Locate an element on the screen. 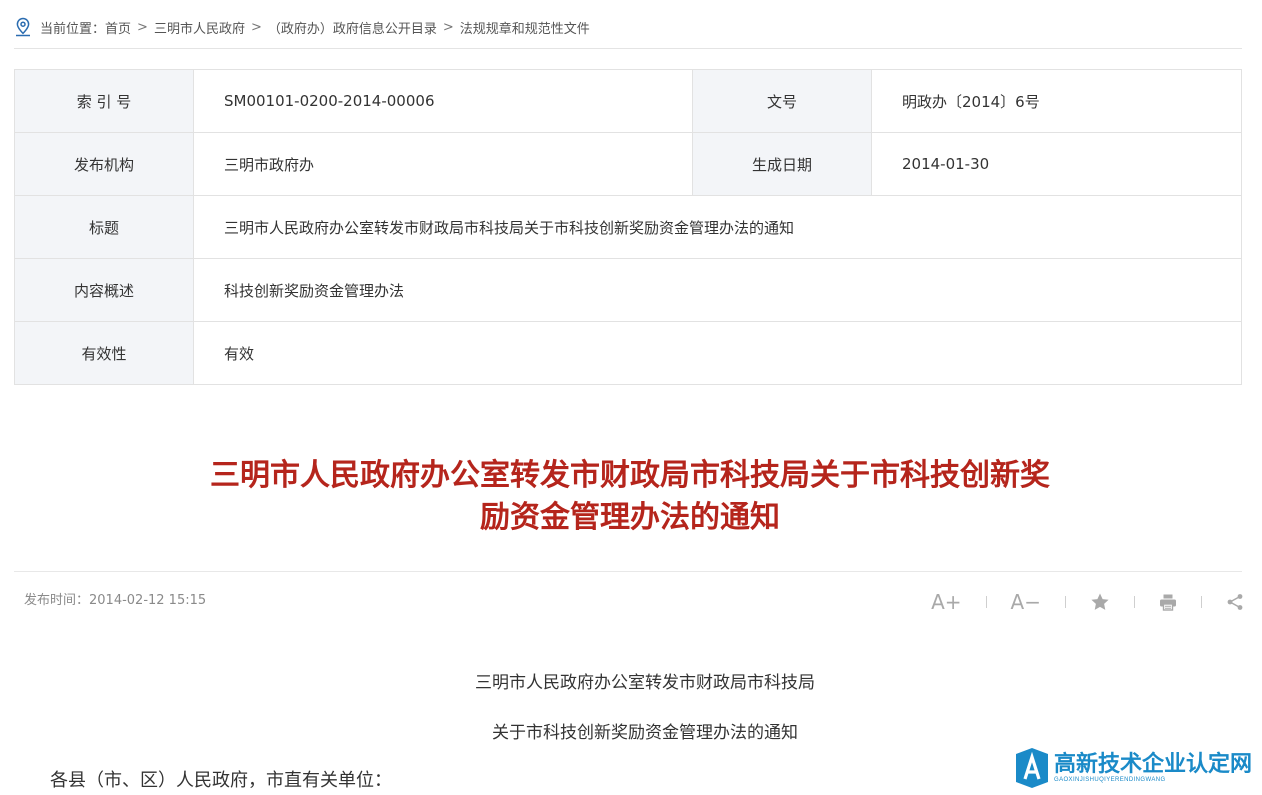  summary-value: 科技创新奖励资金管理办法 is located at coordinates (717, 290).